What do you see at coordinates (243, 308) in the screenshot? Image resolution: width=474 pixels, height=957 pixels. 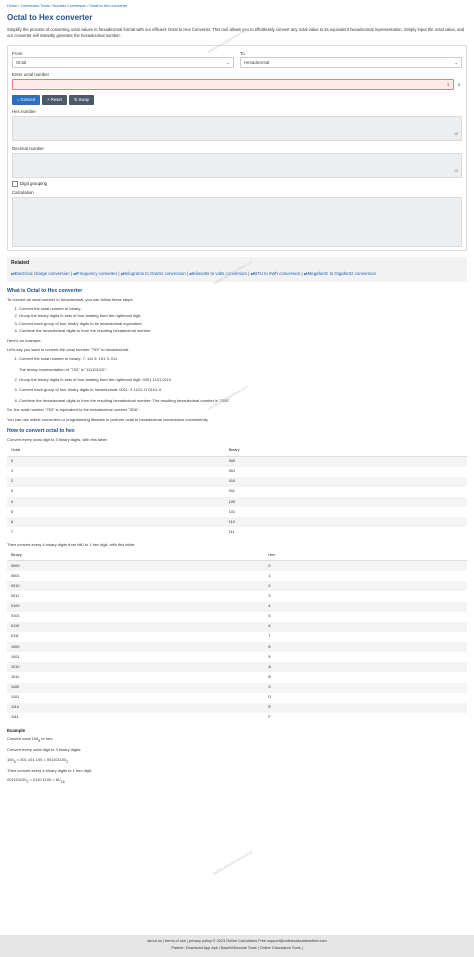 I see `list-item: Convert the octal number to binary.` at bounding box center [243, 308].